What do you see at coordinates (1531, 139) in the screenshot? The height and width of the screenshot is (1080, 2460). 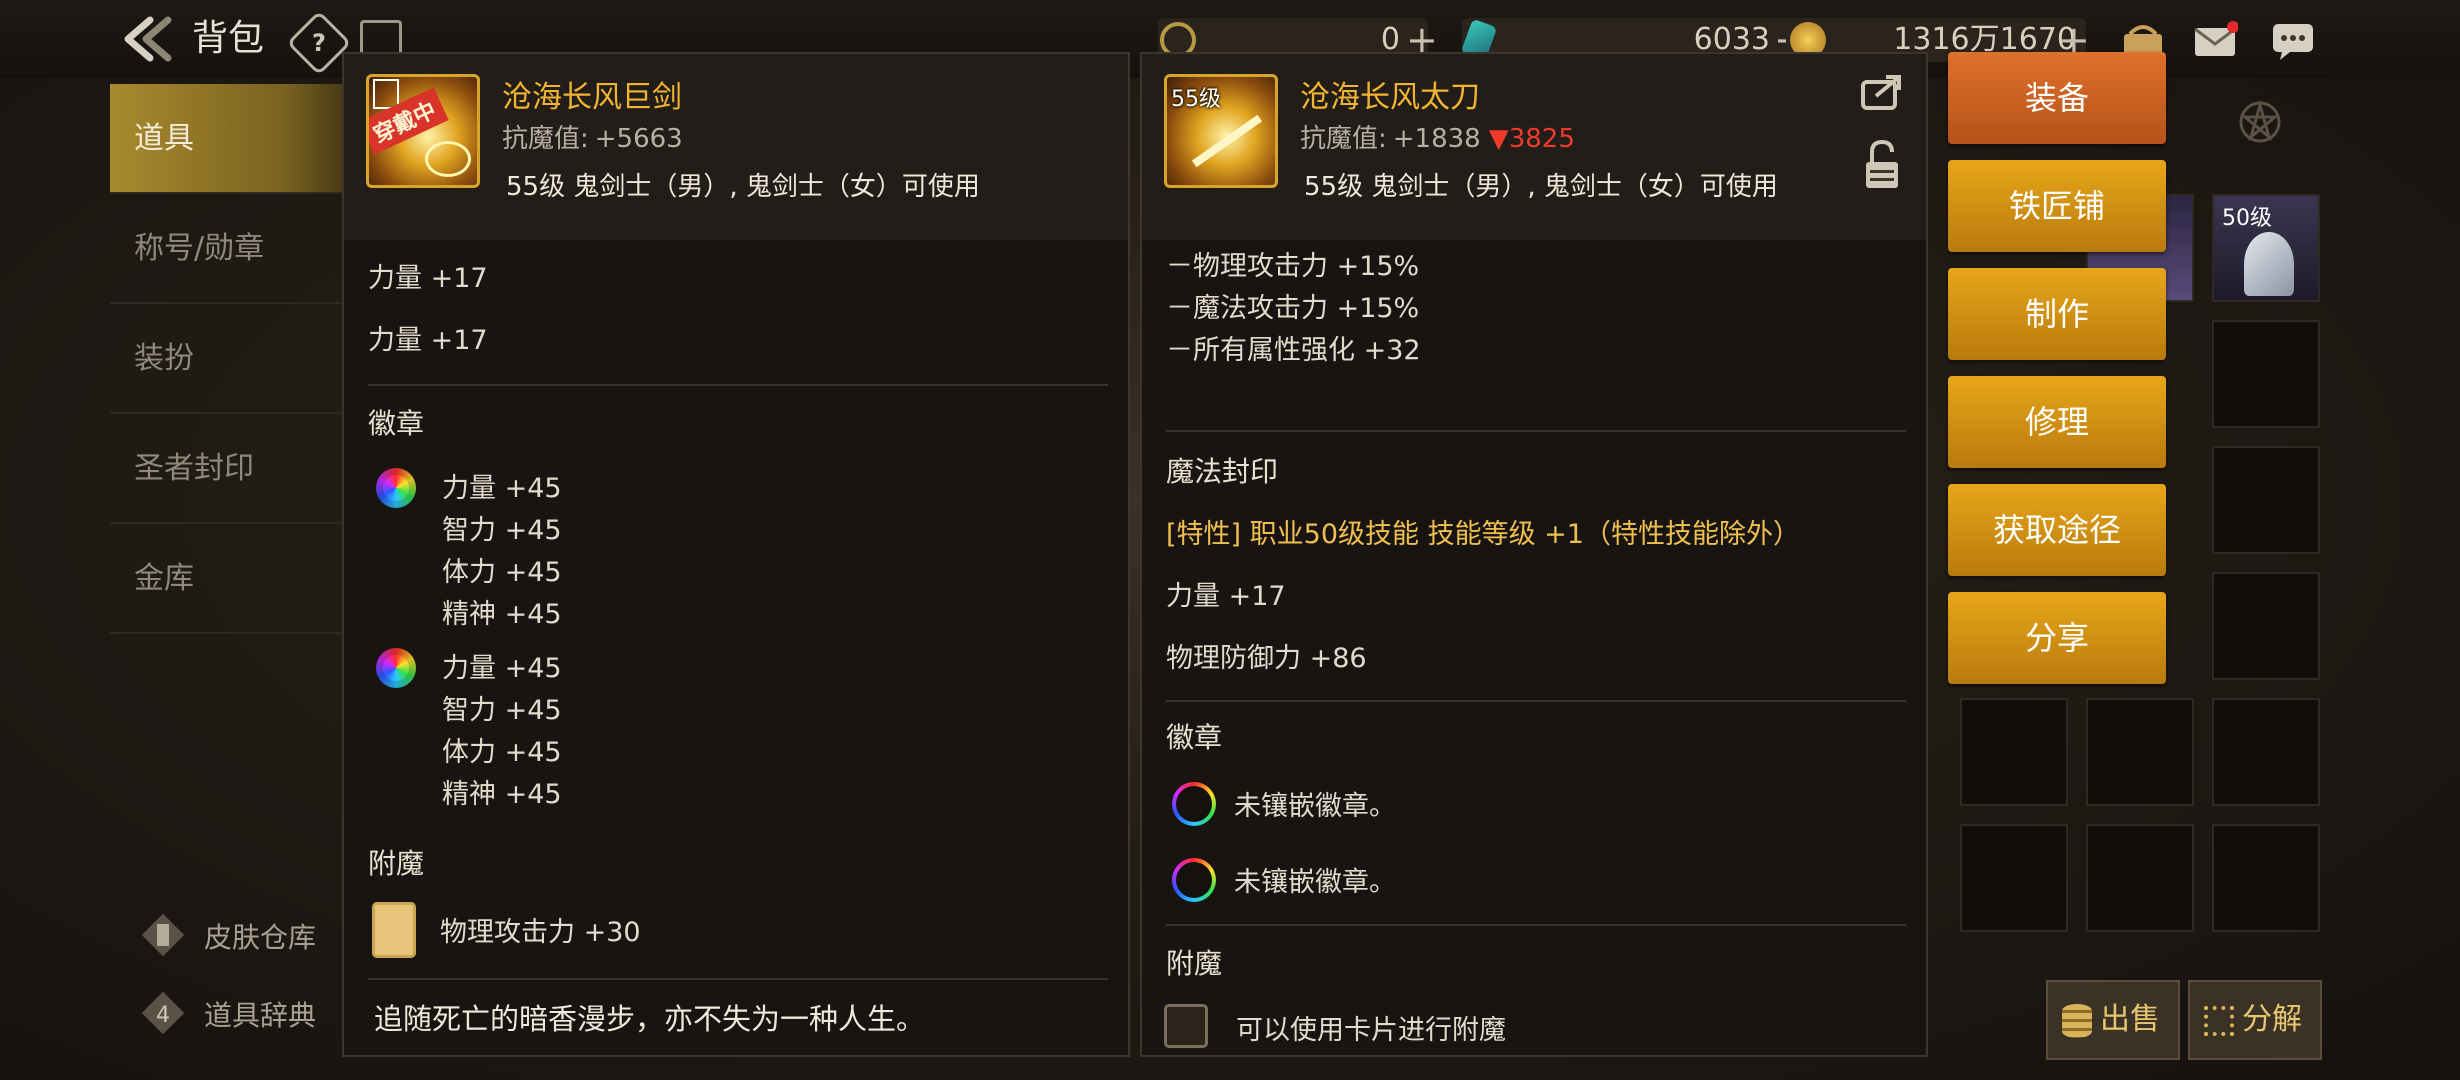 I see `resist-diff: ▼3825` at bounding box center [1531, 139].